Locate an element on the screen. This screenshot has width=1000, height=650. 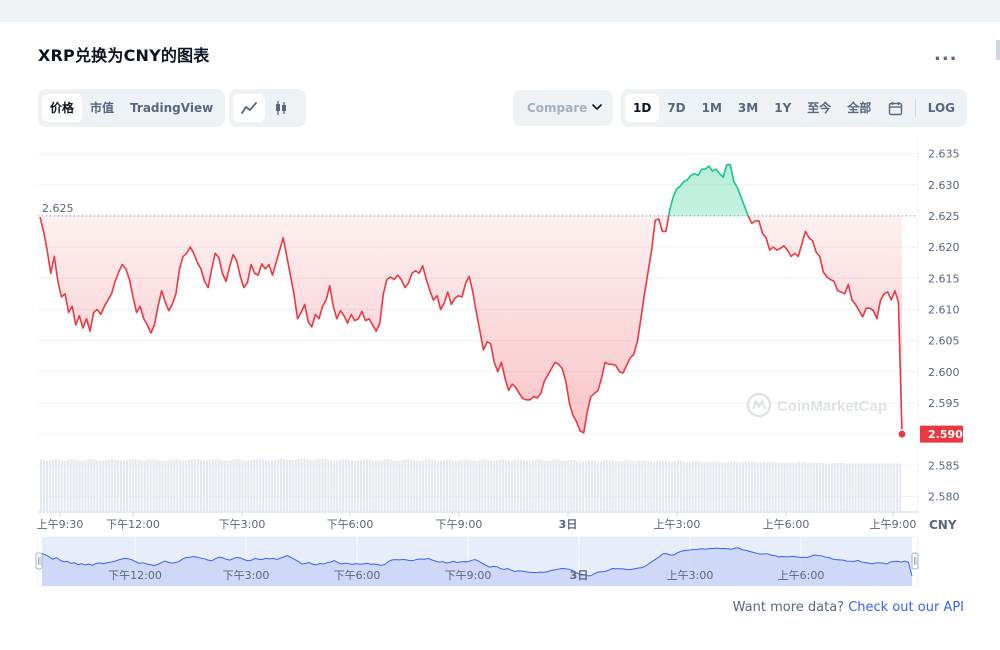
current-price-label: 2.590 is located at coordinates (945, 434).